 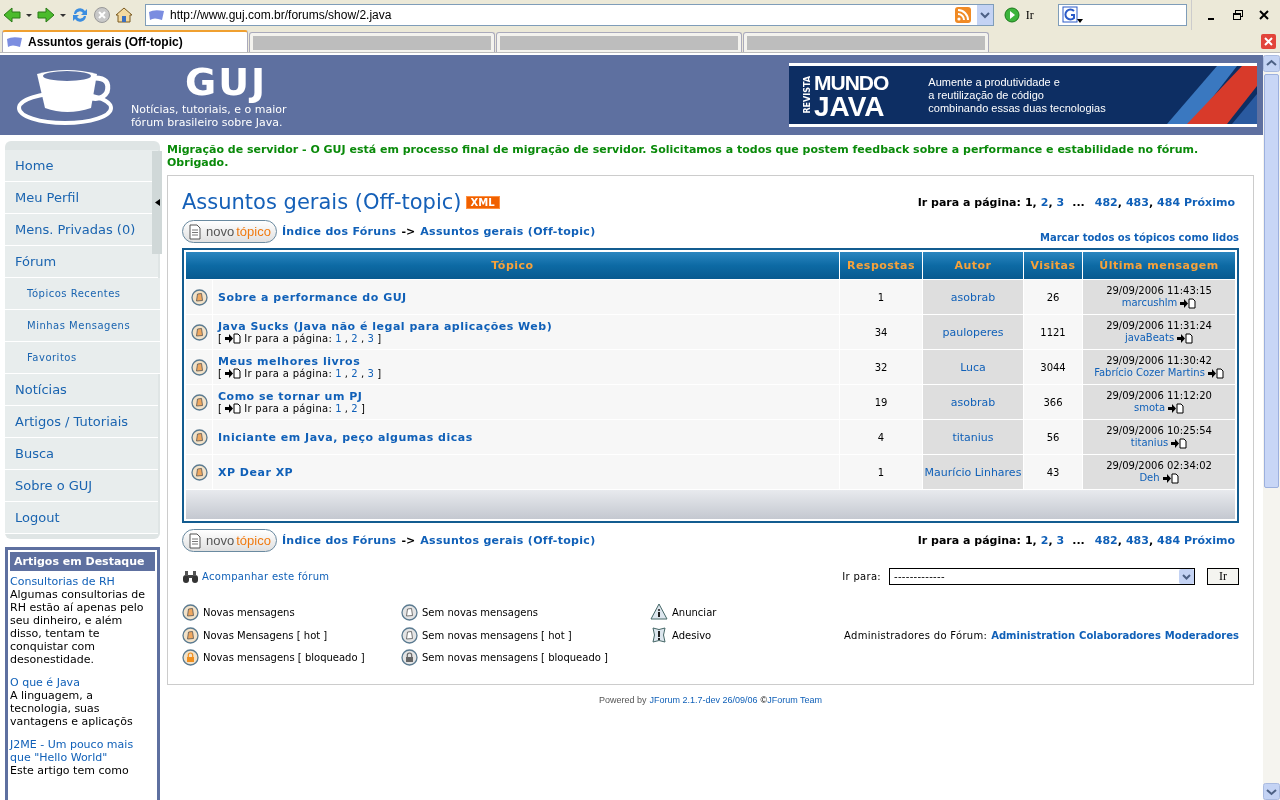 What do you see at coordinates (82, 326) in the screenshot?
I see `sidebar-item: Minhas Mensagens` at bounding box center [82, 326].